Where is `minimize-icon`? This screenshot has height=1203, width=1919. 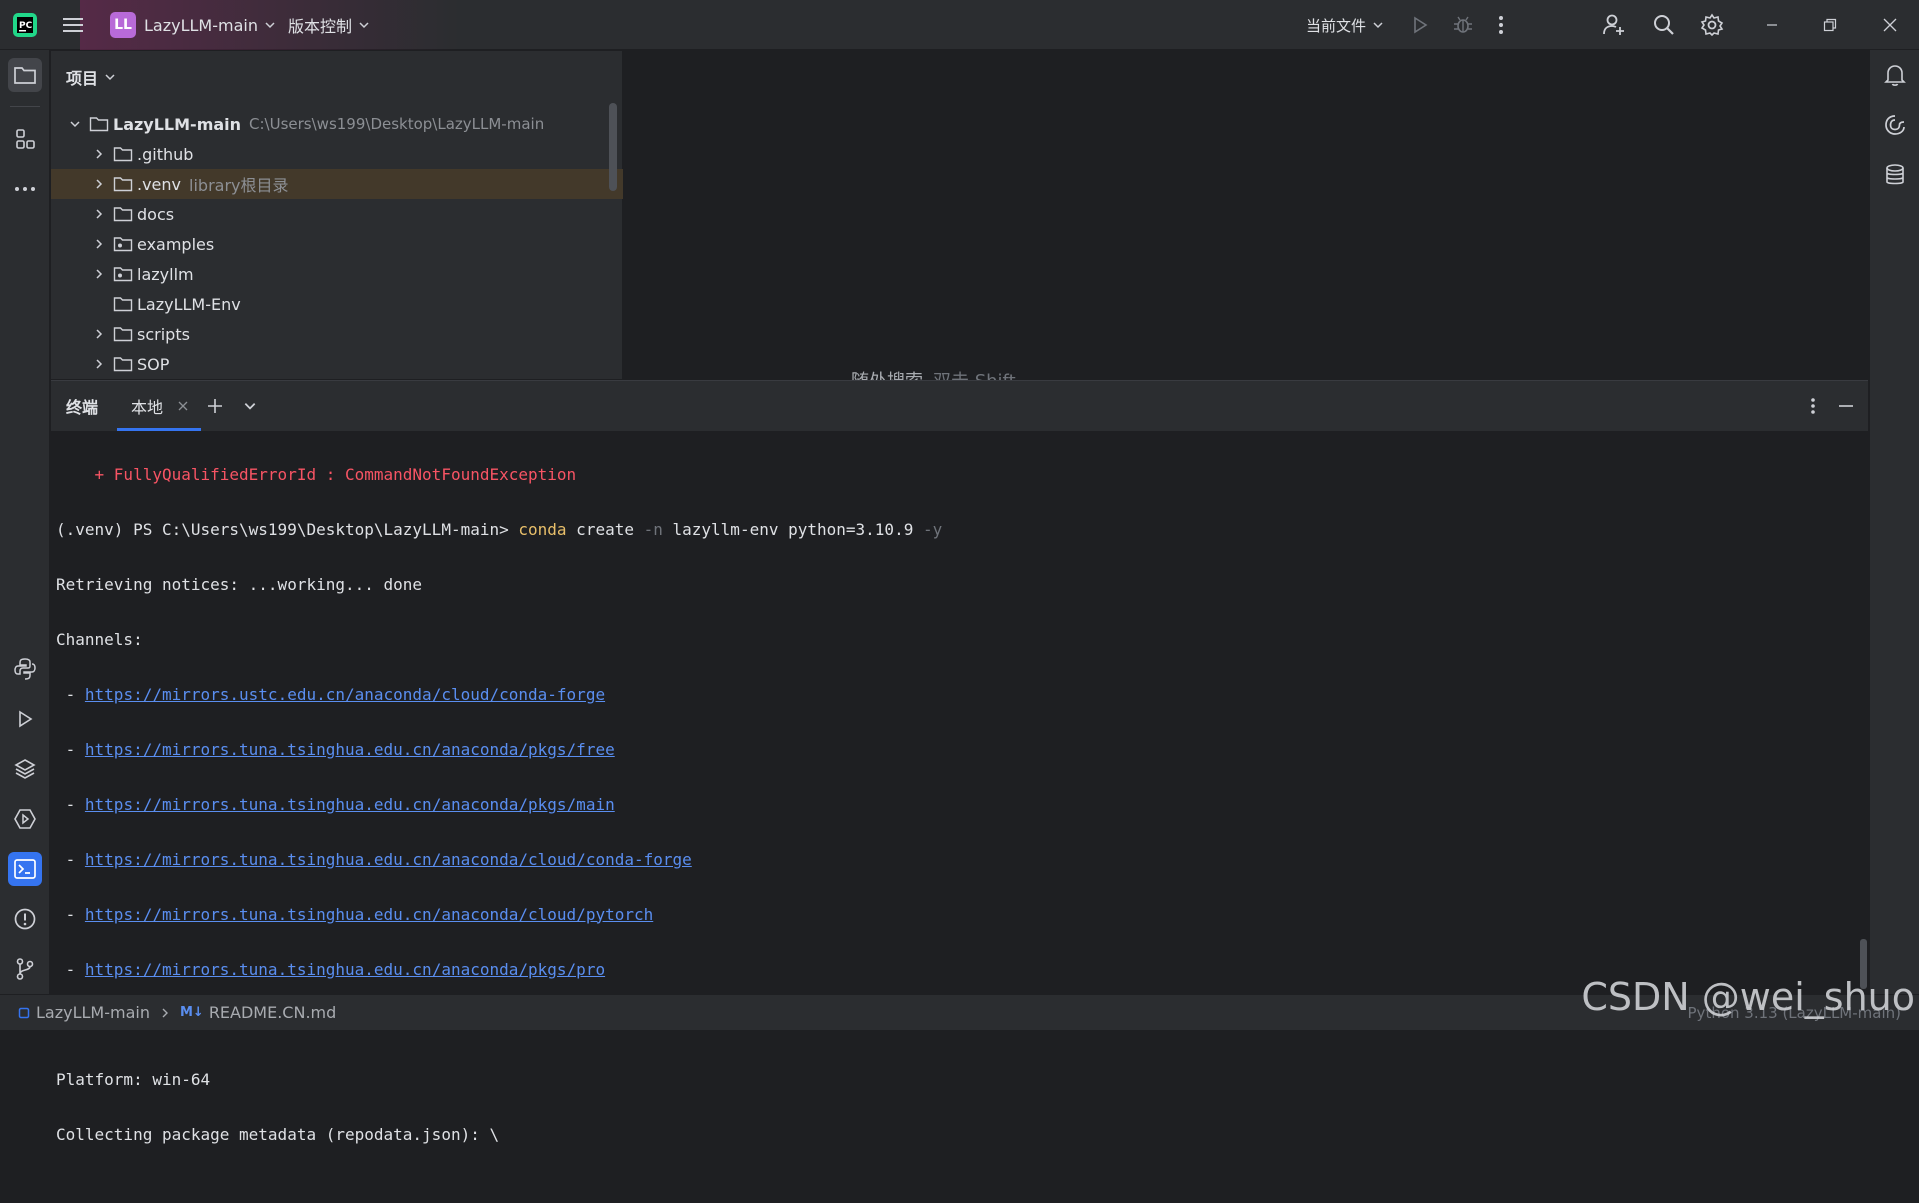
minimize-icon is located at coordinates (1772, 25).